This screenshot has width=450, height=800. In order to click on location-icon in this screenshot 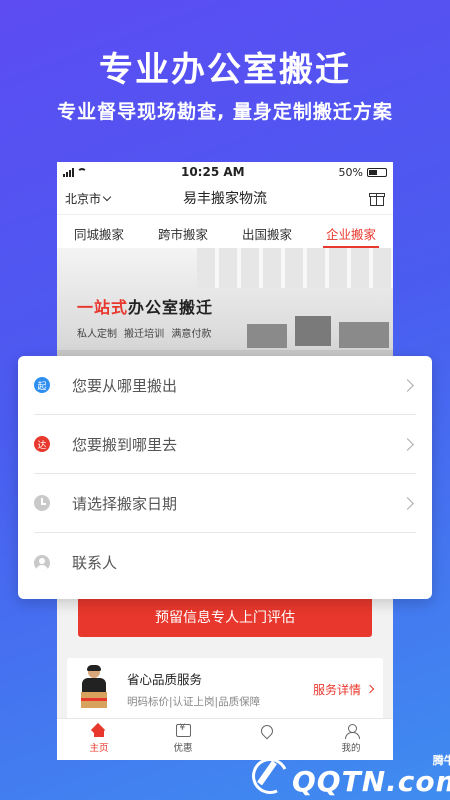, I will do `click(267, 731)`.